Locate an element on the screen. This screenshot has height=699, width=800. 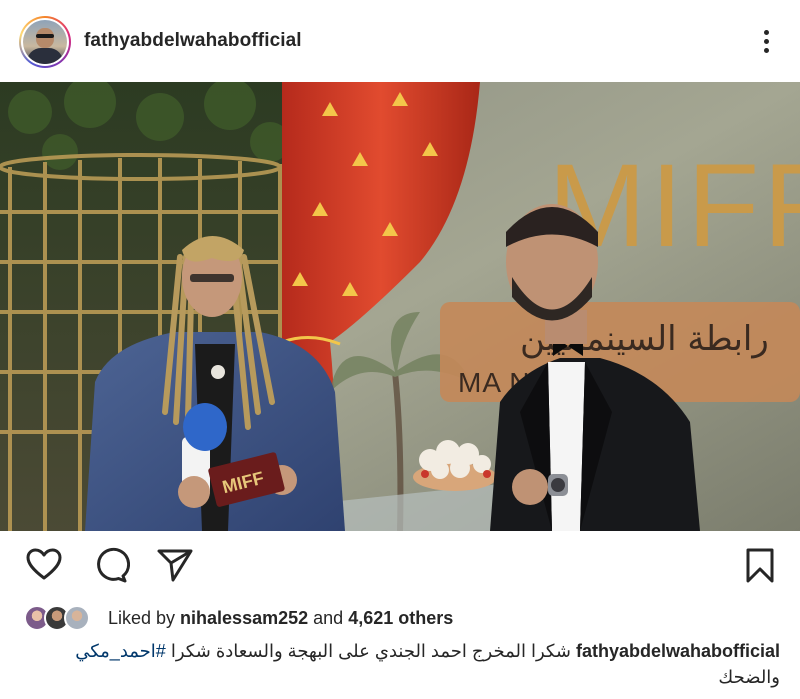
post-username: fathyabdelwahabofficial is located at coordinates (193, 41).